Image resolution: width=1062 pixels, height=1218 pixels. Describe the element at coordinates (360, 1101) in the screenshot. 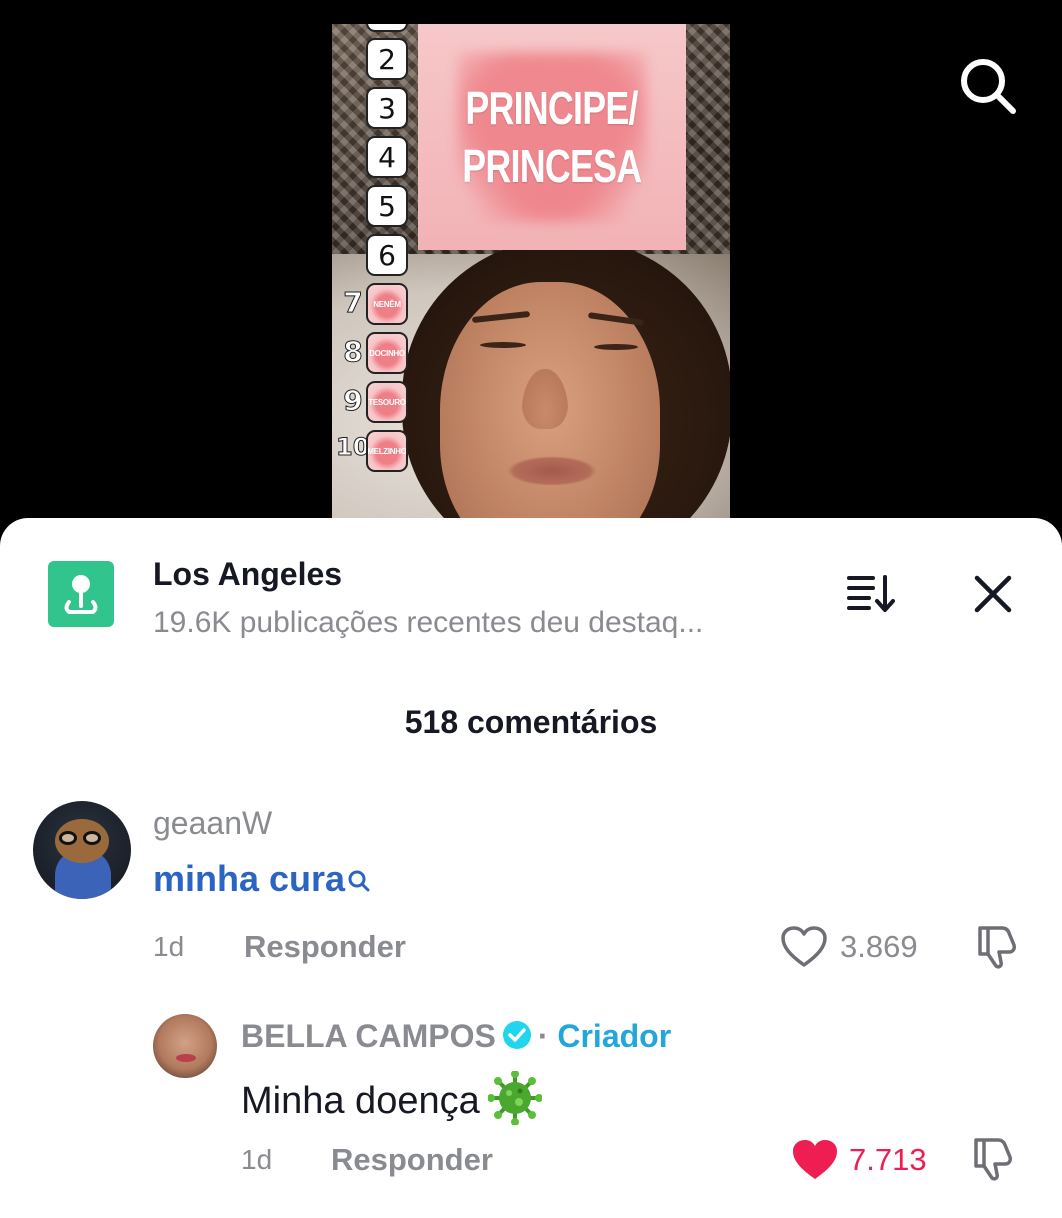

I see `comment-text: Minha doença` at that location.